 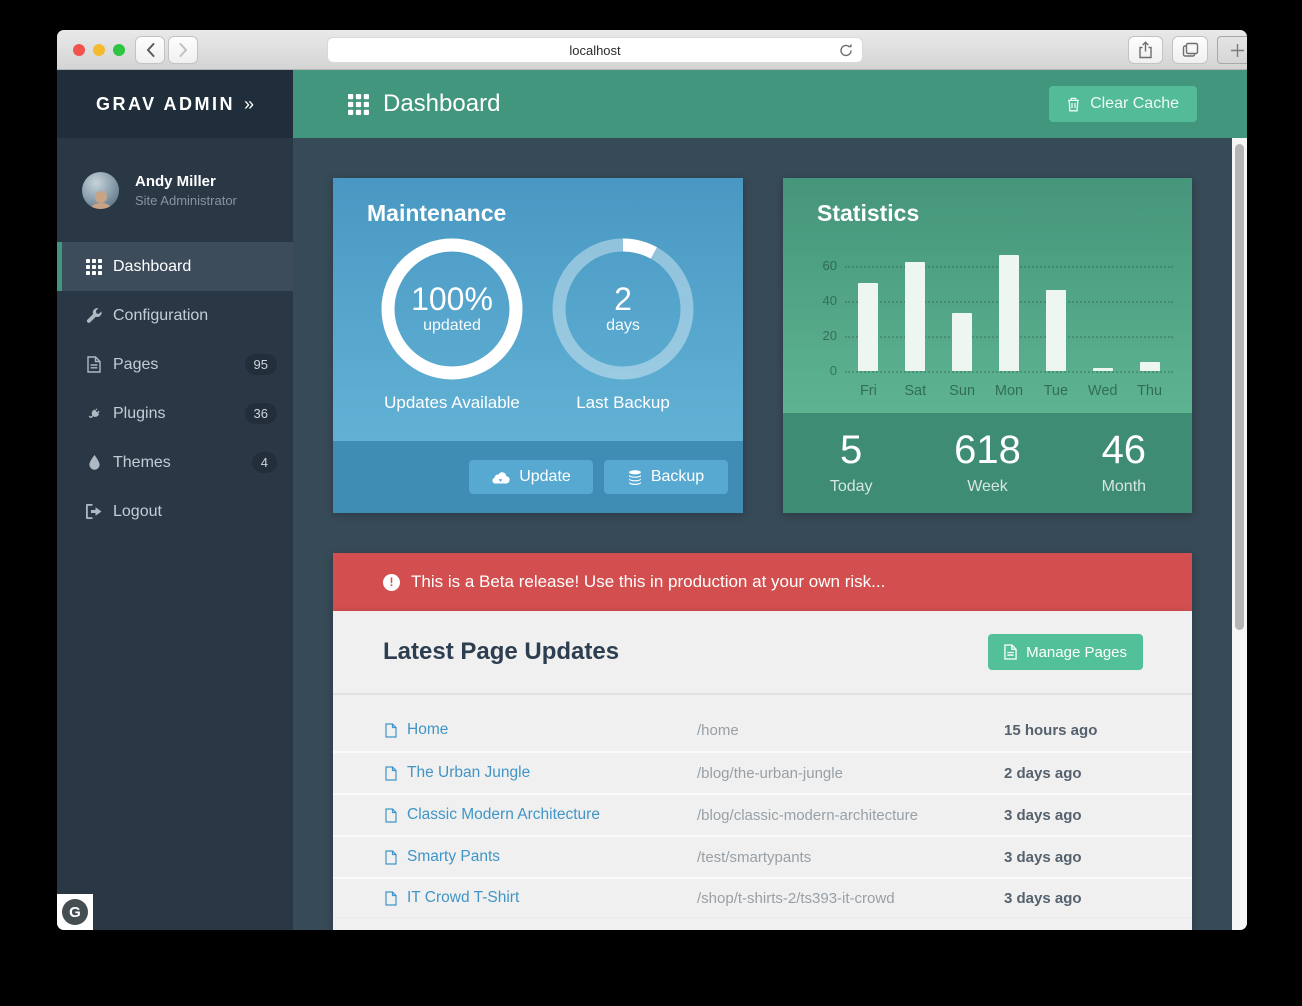 I want to click on show-tabs-button, so click(x=1190, y=50).